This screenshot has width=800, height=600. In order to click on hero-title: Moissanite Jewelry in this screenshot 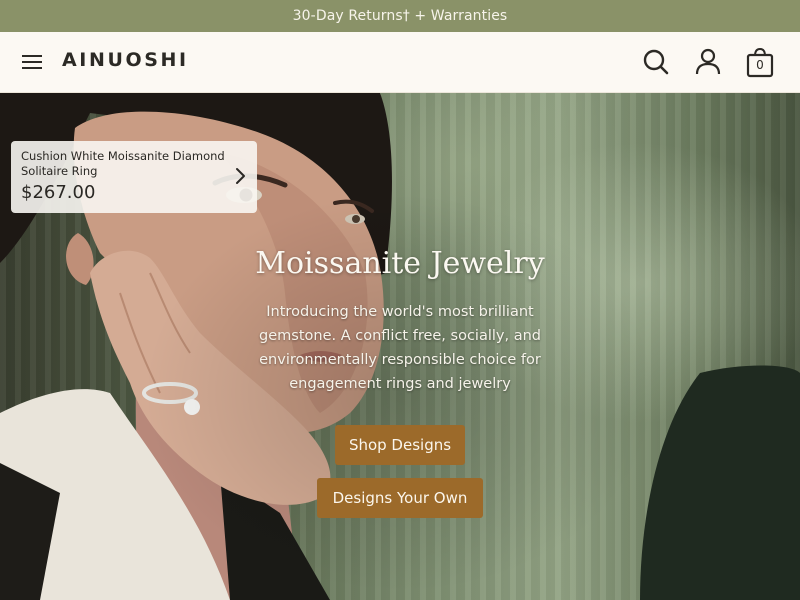, I will do `click(400, 263)`.